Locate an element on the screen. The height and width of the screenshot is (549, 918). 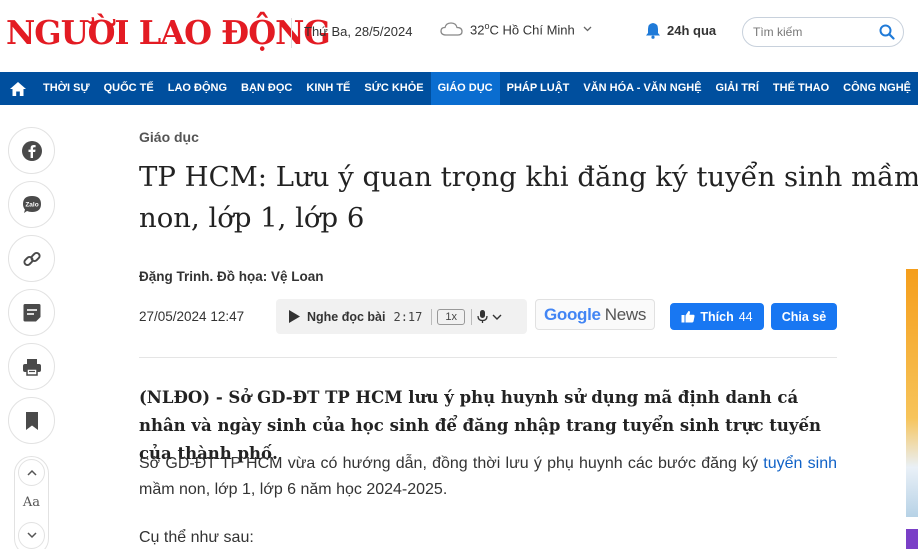
current-date: Thứ Ba, 28/5/2024 is located at coordinates (358, 31).